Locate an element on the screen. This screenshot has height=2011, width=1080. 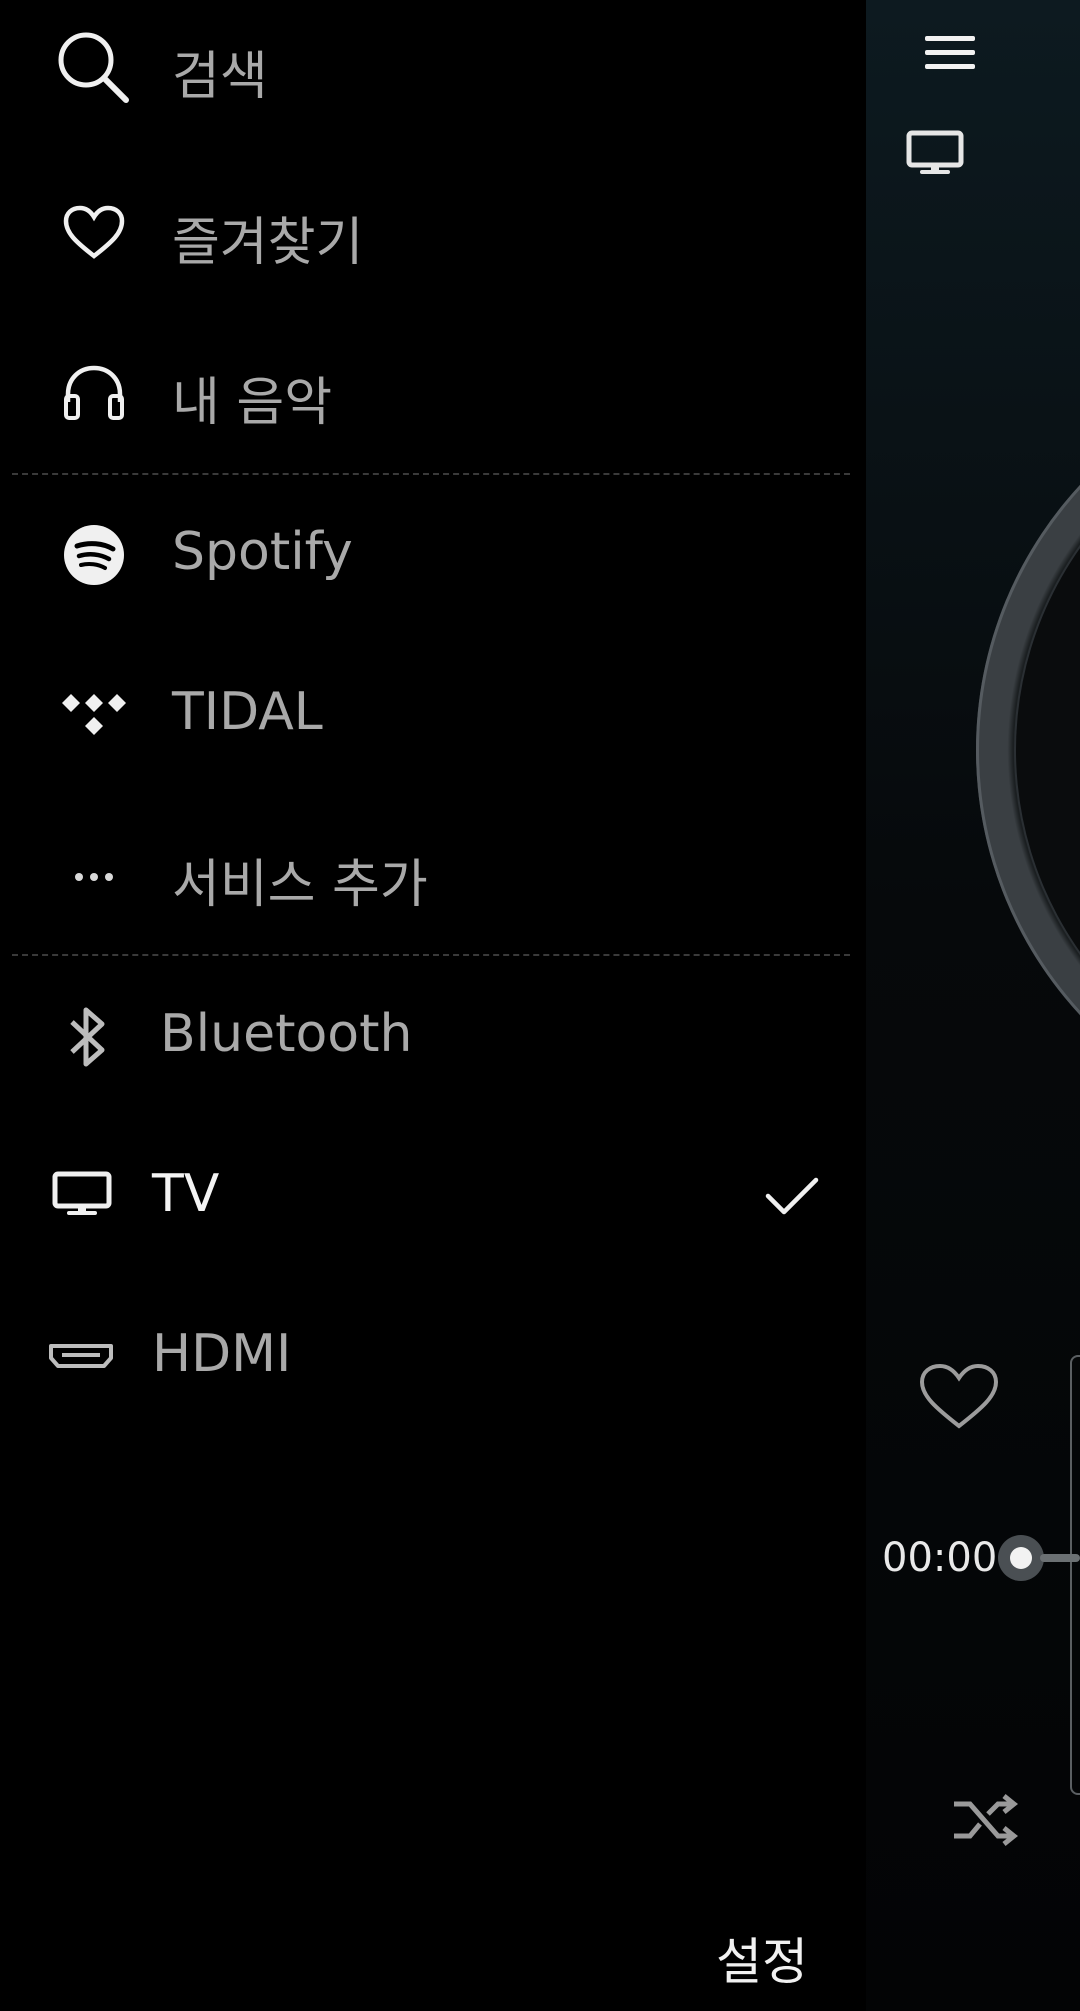
bluetooth-icon is located at coordinates (88, 1037).